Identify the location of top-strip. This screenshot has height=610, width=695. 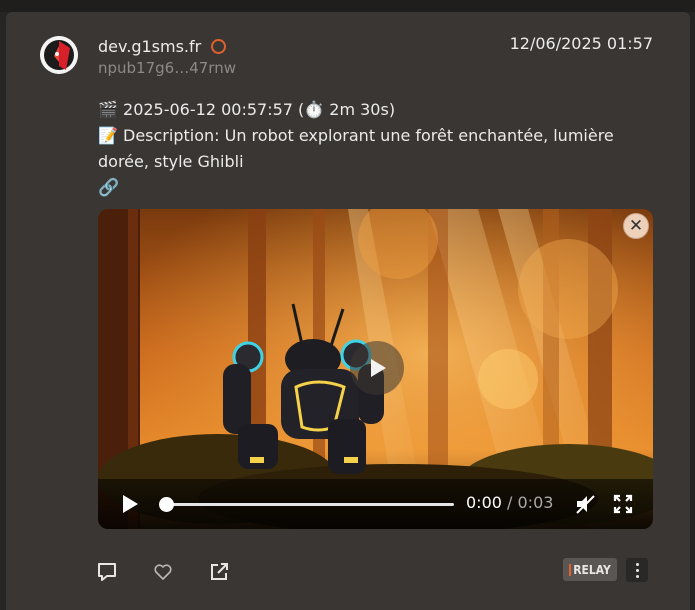
(347, 6).